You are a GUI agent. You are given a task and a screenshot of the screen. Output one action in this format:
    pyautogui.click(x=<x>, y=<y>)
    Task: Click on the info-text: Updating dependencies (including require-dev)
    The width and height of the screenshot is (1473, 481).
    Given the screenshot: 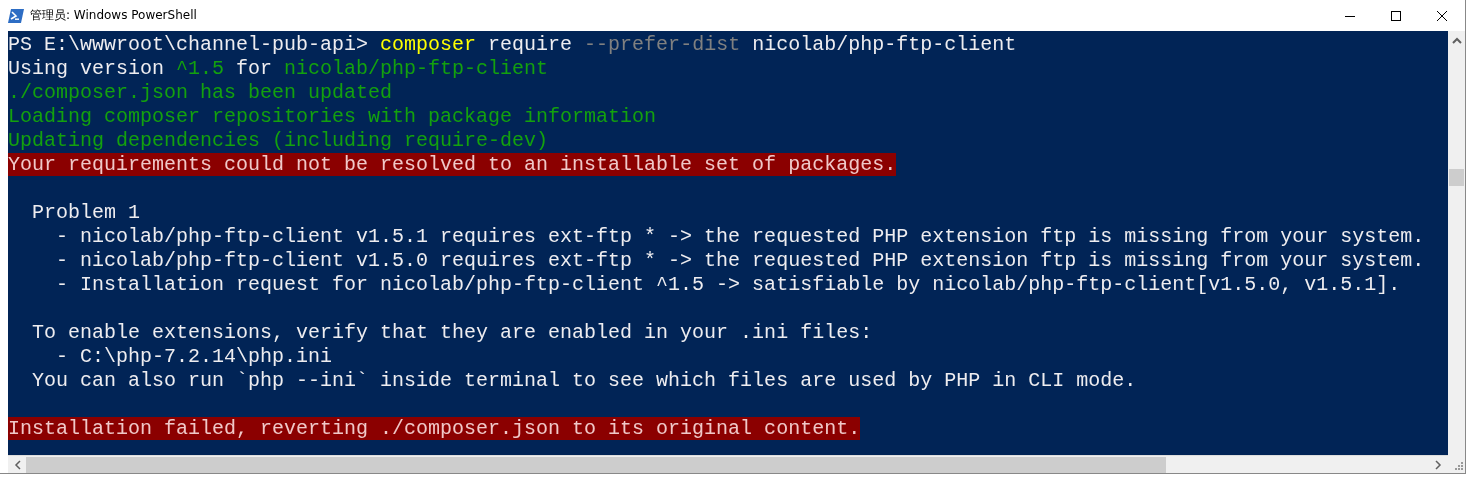 What is the action you would take?
    pyautogui.click(x=278, y=140)
    